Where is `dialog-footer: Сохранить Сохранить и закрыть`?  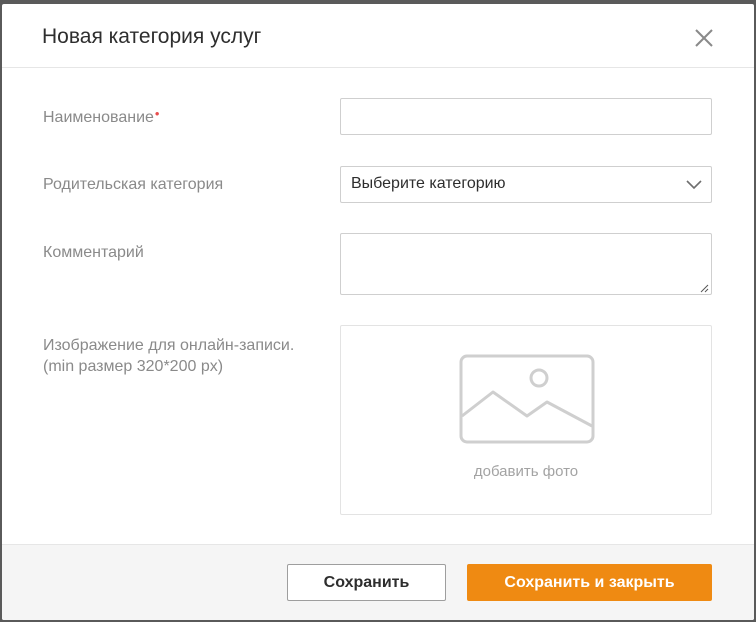 dialog-footer: Сохранить Сохранить и закрыть is located at coordinates (378, 582).